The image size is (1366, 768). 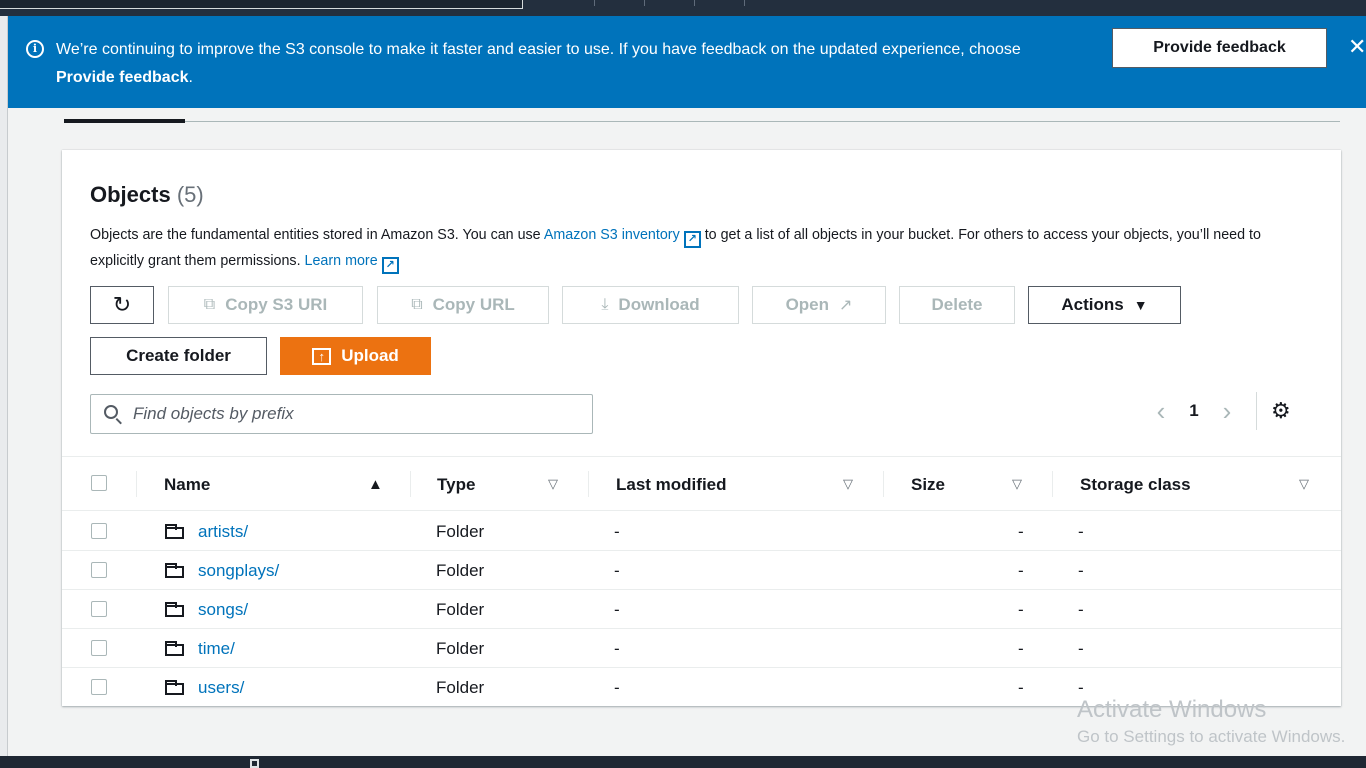 I want to click on previous-page-icon: ‹, so click(x=1161, y=411).